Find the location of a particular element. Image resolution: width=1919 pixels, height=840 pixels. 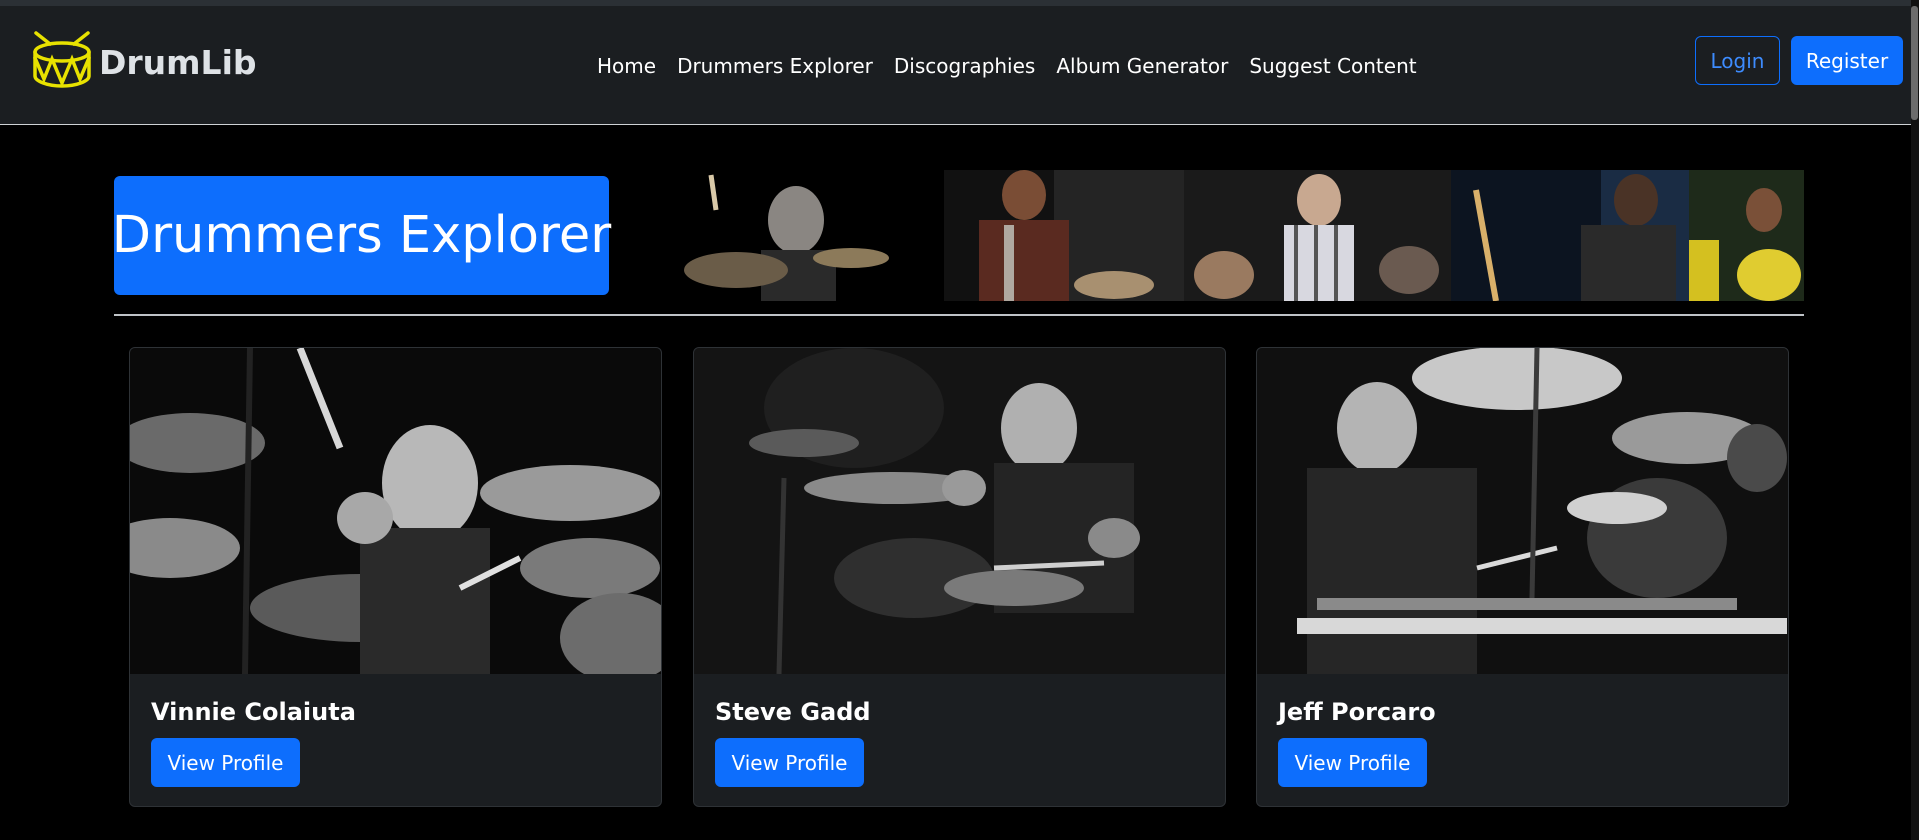

nav-discographies: Discographies is located at coordinates (964, 66).